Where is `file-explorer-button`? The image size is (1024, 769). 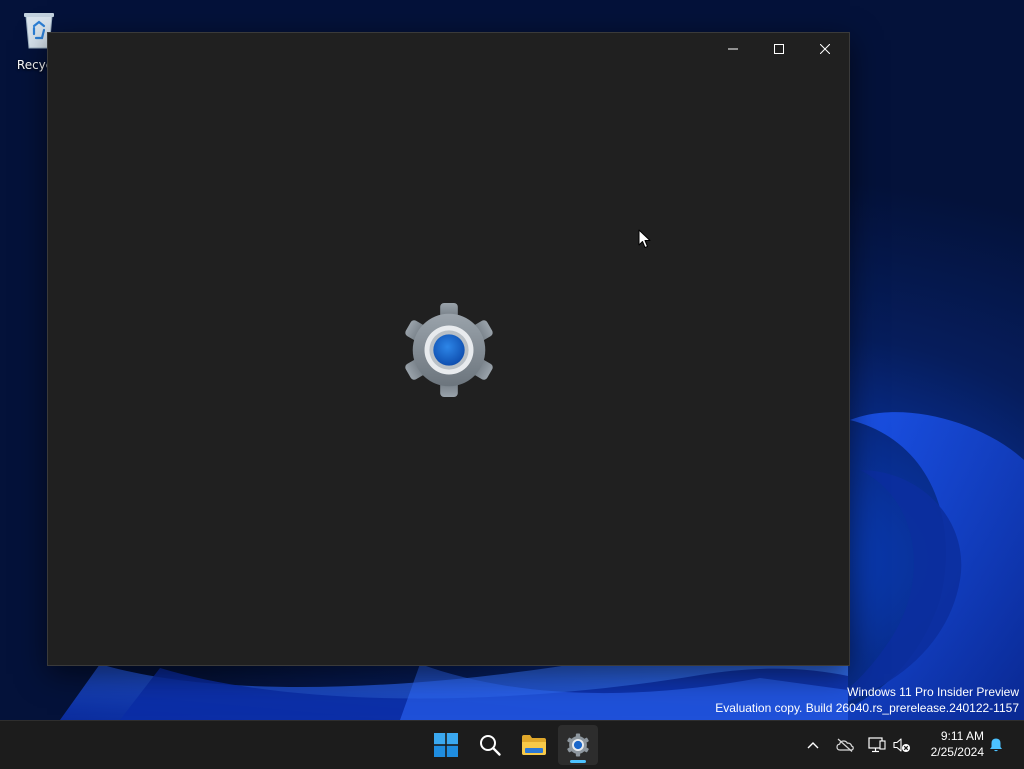 file-explorer-button is located at coordinates (534, 745).